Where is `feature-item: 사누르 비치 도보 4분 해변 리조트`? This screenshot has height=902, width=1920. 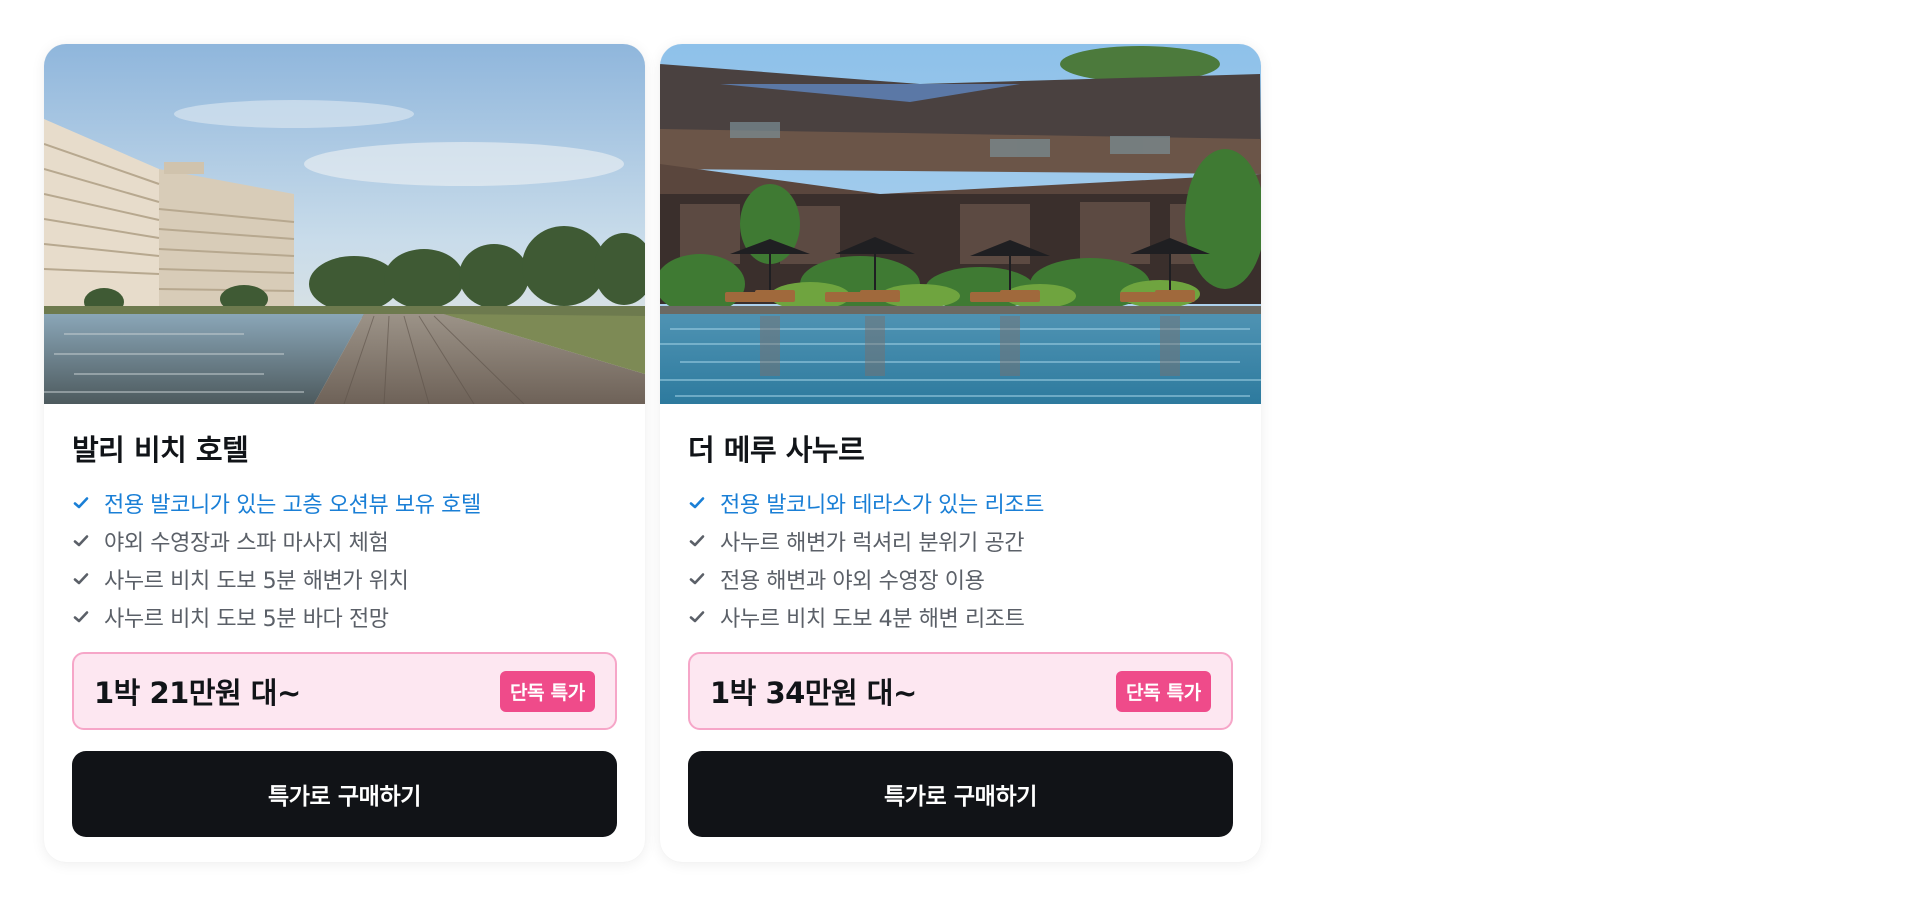 feature-item: 사누르 비치 도보 4분 해변 리조트 is located at coordinates (960, 617).